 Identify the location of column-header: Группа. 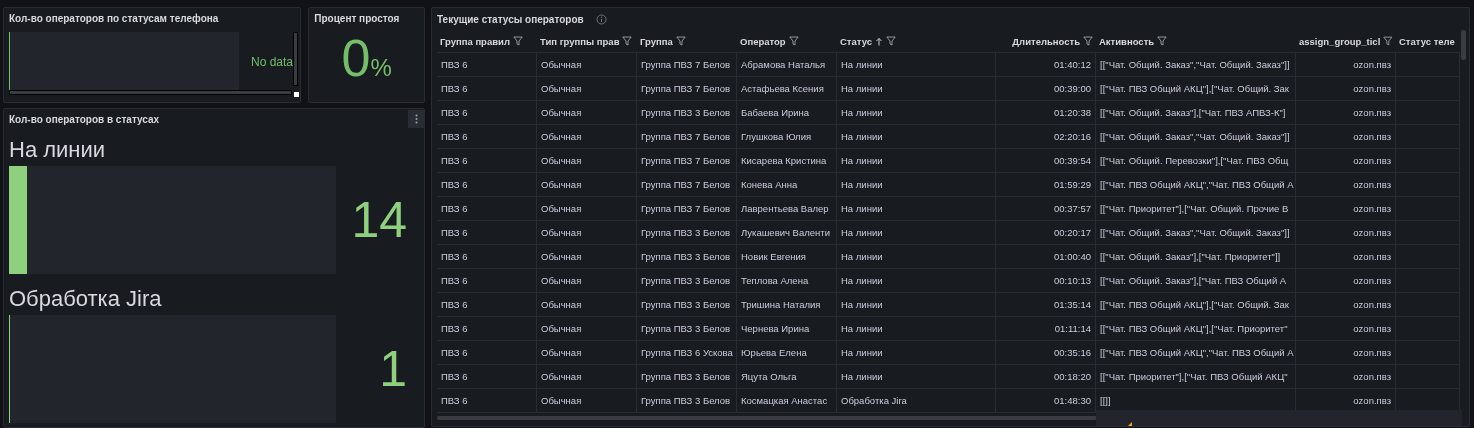
(687, 41).